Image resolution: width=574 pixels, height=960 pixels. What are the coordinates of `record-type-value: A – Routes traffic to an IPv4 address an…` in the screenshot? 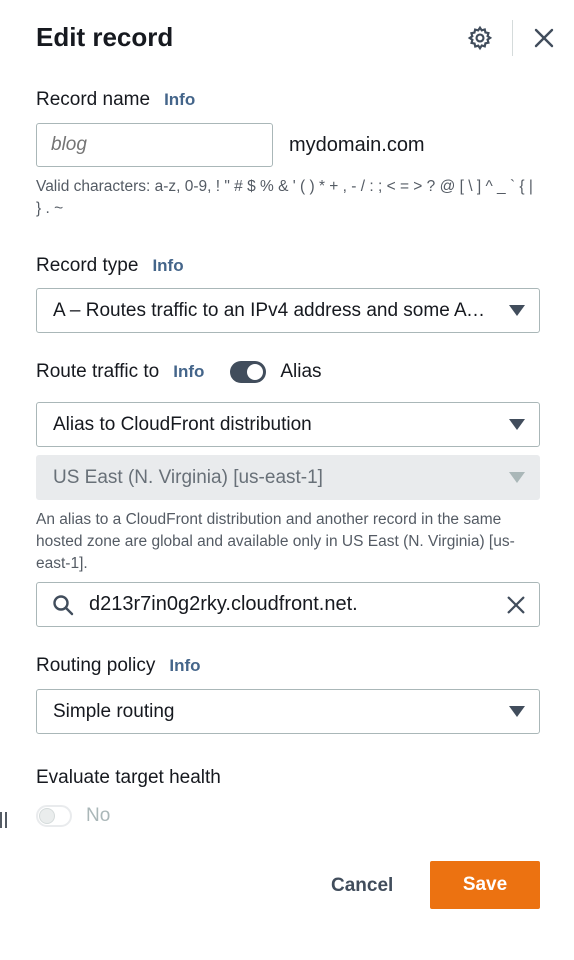 It's located at (274, 310).